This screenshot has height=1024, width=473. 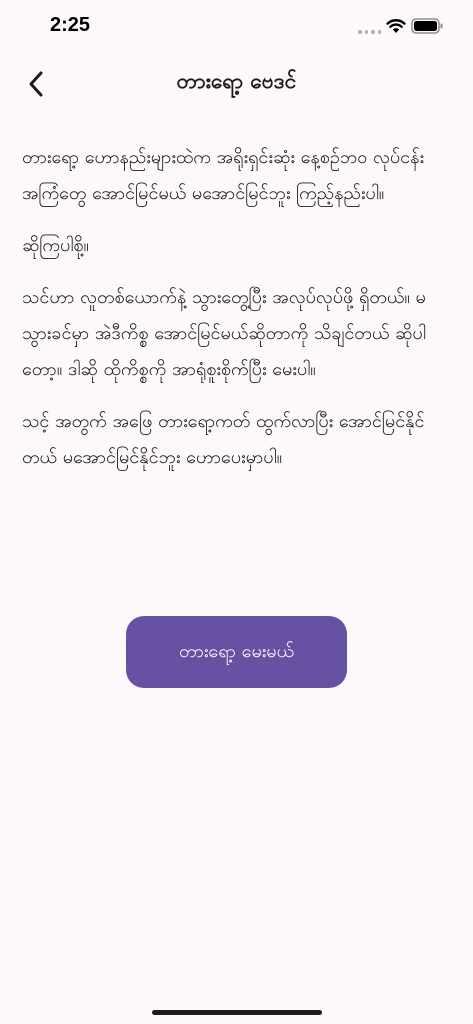 I want to click on wifi-icon, so click(x=396, y=28).